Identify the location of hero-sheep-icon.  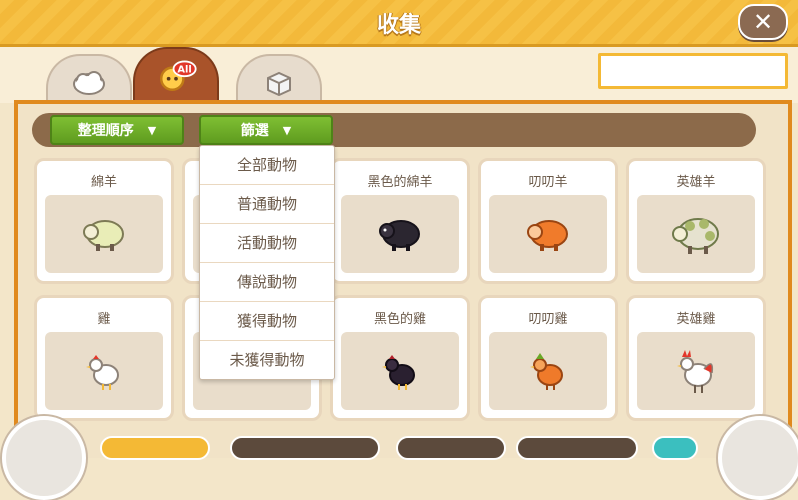
(695, 236).